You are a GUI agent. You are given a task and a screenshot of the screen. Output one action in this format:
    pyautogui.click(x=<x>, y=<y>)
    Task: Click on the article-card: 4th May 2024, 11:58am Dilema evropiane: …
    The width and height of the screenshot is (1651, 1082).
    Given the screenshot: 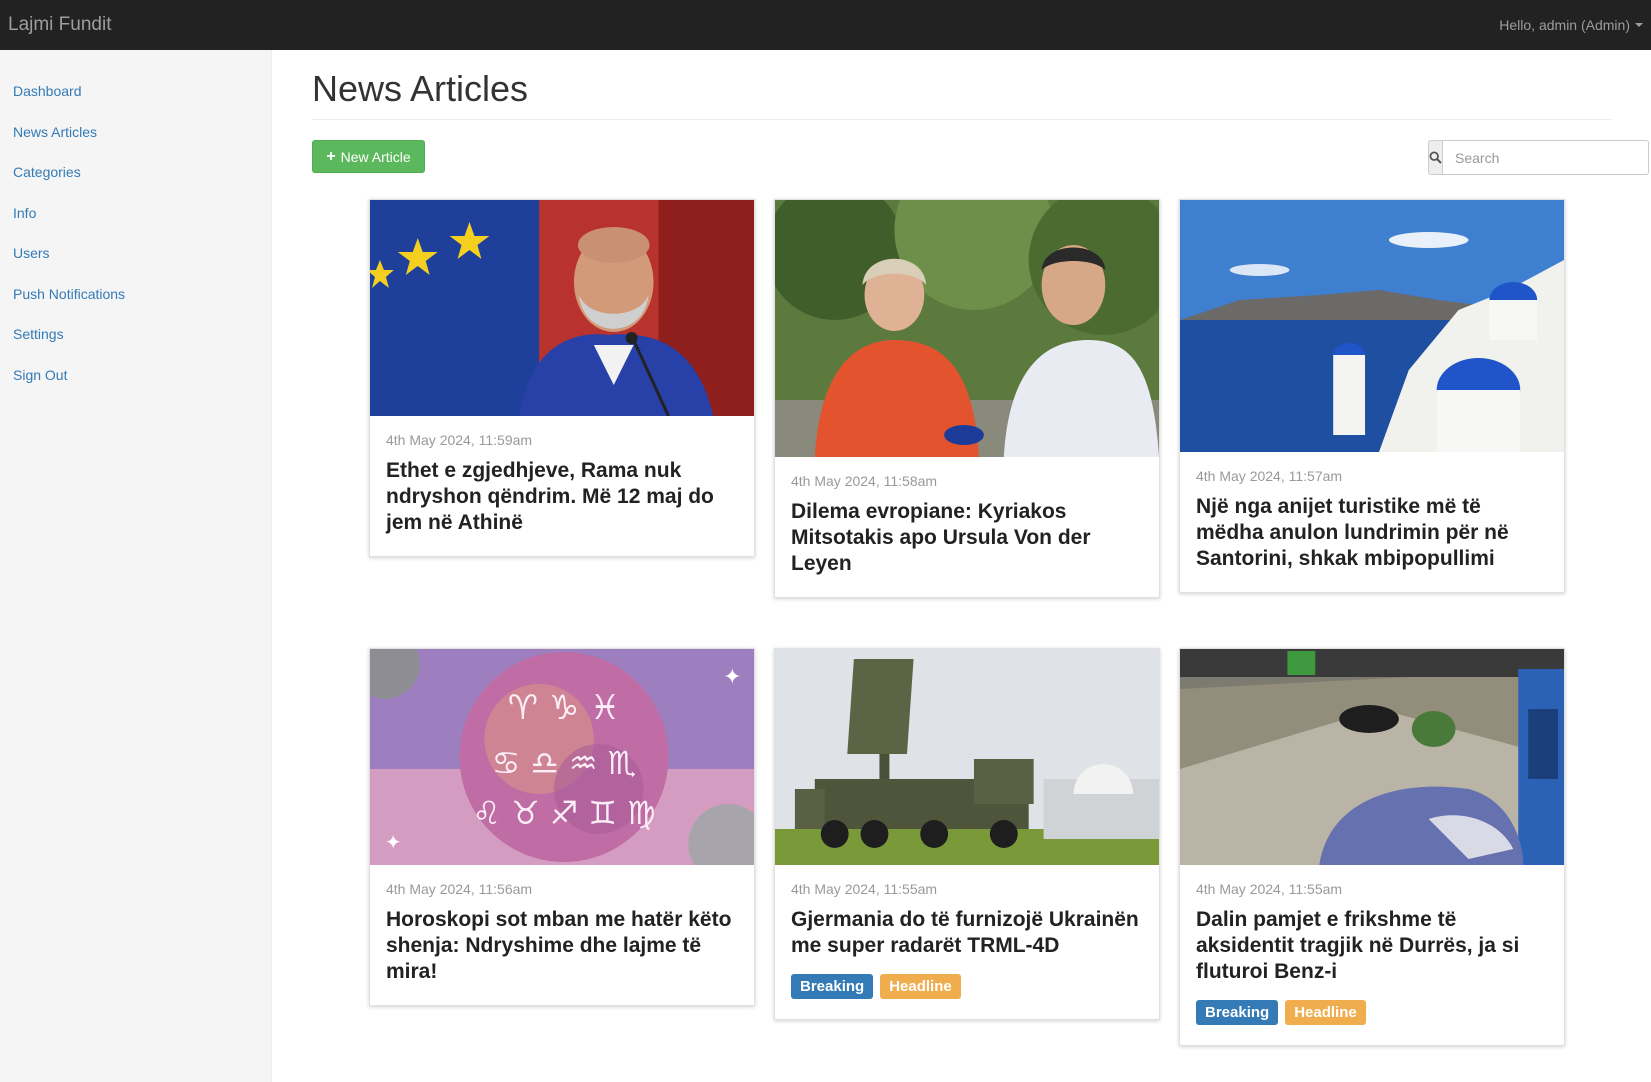 What is the action you would take?
    pyautogui.click(x=967, y=398)
    